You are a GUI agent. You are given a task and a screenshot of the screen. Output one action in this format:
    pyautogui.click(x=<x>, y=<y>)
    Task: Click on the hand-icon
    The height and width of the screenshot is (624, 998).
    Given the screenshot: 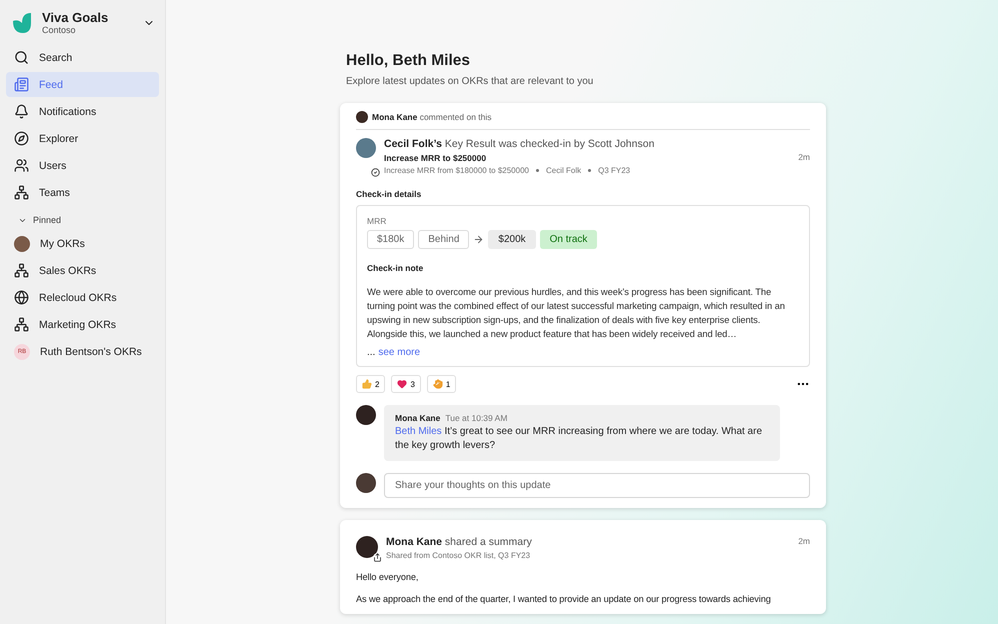 What is the action you would take?
    pyautogui.click(x=437, y=384)
    